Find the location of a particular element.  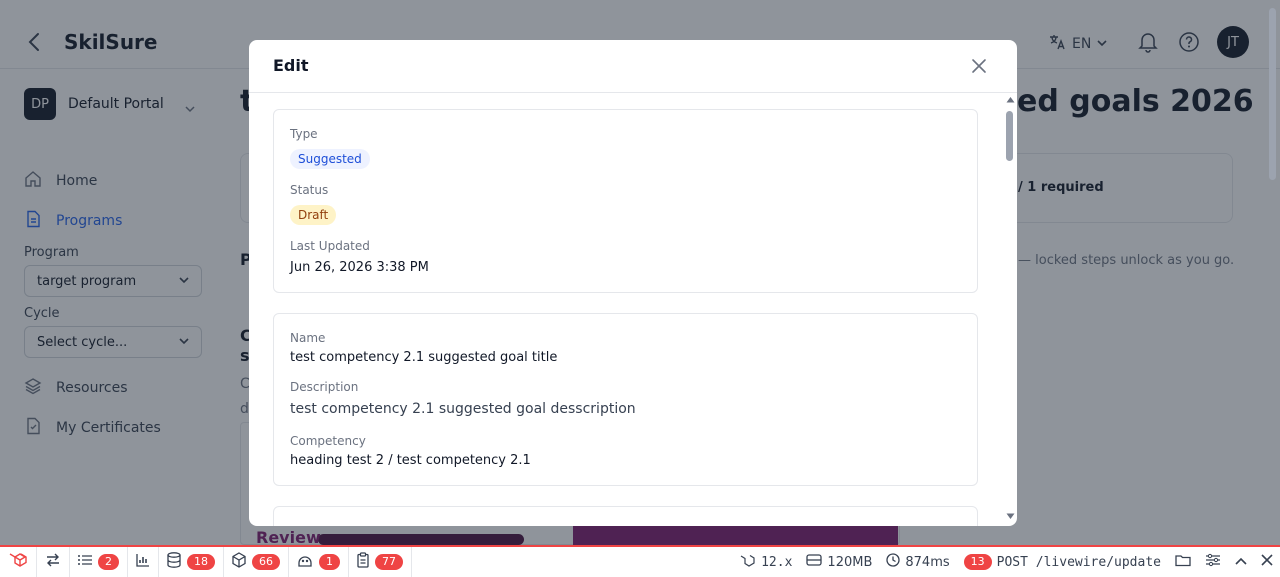

debugbar-settings is located at coordinates (1213, 562).